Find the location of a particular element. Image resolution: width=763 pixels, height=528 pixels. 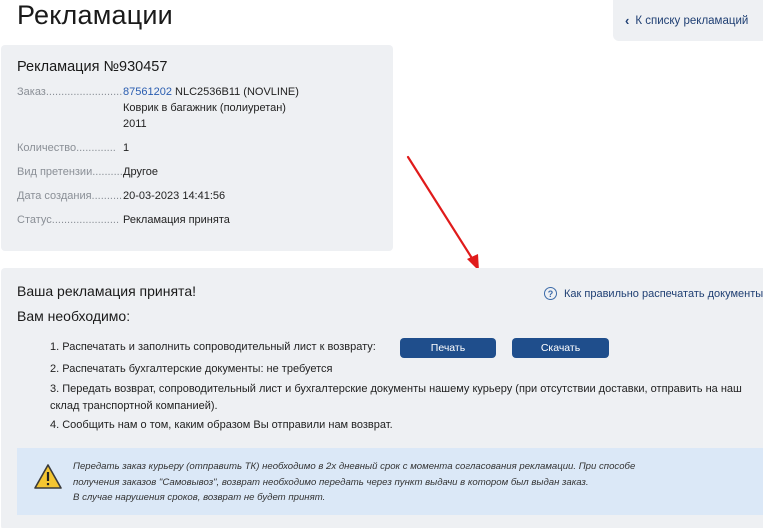

chevron-left-icon: ‹ is located at coordinates (627, 20).